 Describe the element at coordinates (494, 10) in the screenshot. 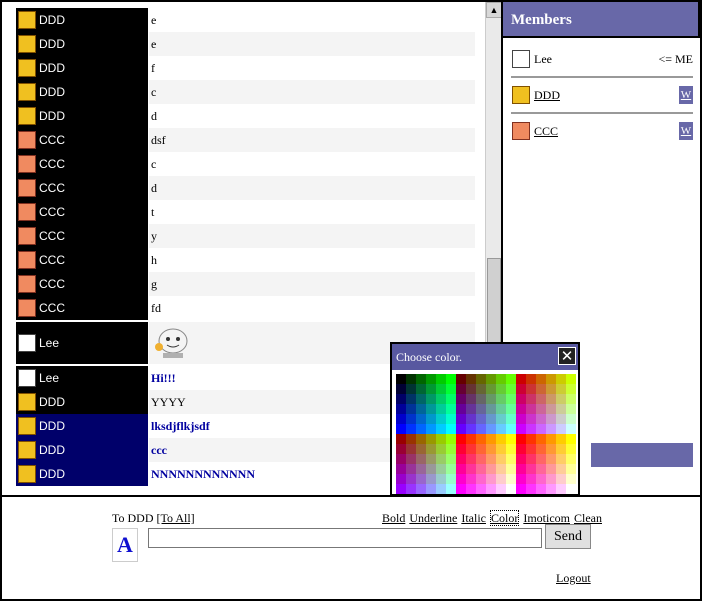

I see `scroll-up-arrow-icon: ▲` at that location.